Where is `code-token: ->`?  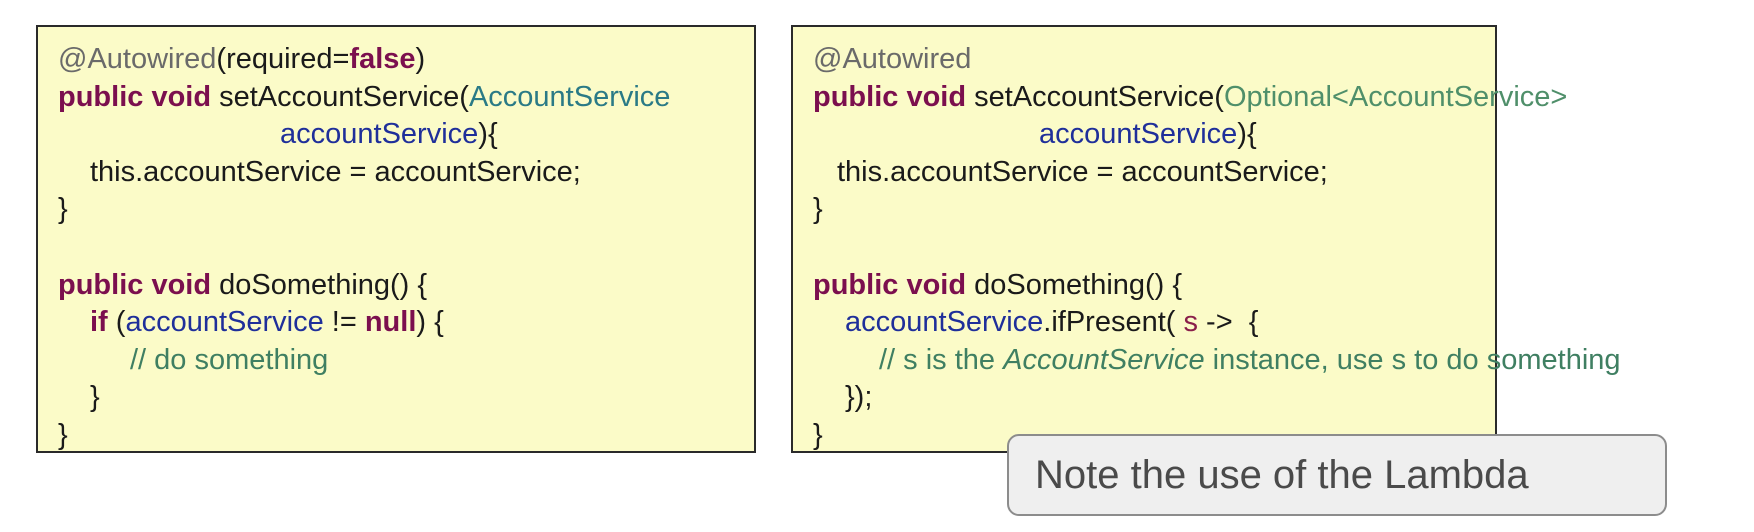
code-token: -> is located at coordinates (1219, 322).